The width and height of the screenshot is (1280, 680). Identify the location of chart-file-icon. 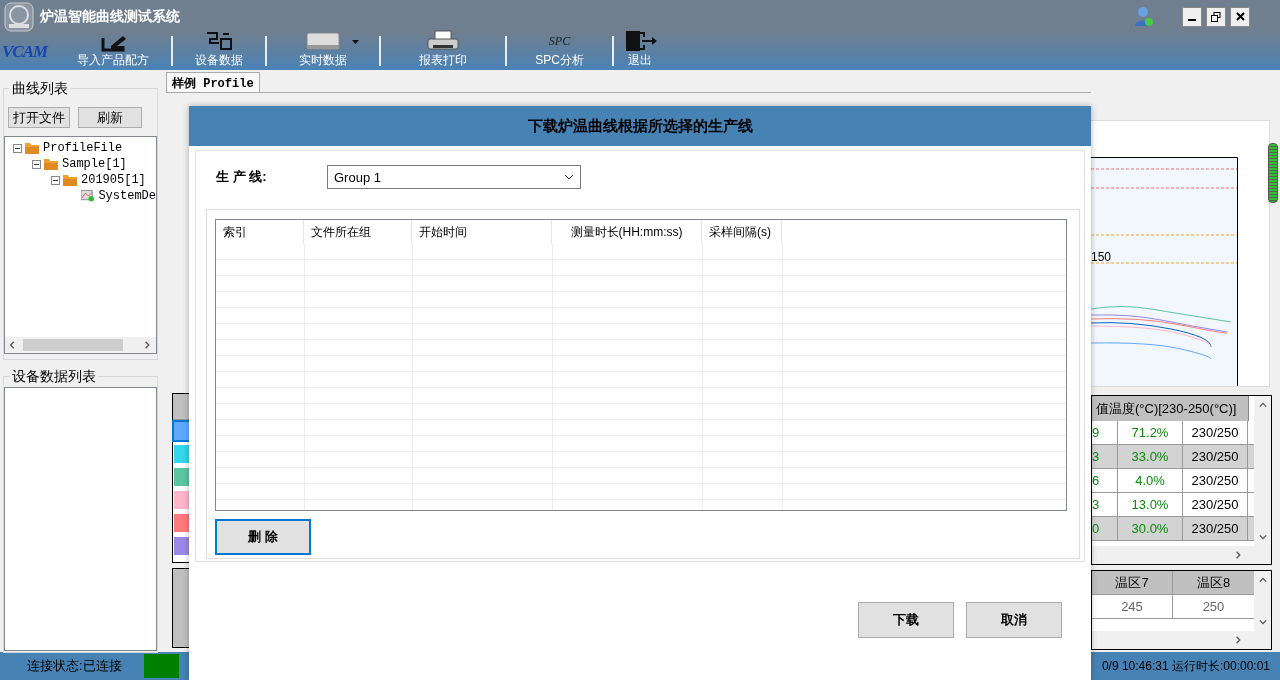
(88, 196).